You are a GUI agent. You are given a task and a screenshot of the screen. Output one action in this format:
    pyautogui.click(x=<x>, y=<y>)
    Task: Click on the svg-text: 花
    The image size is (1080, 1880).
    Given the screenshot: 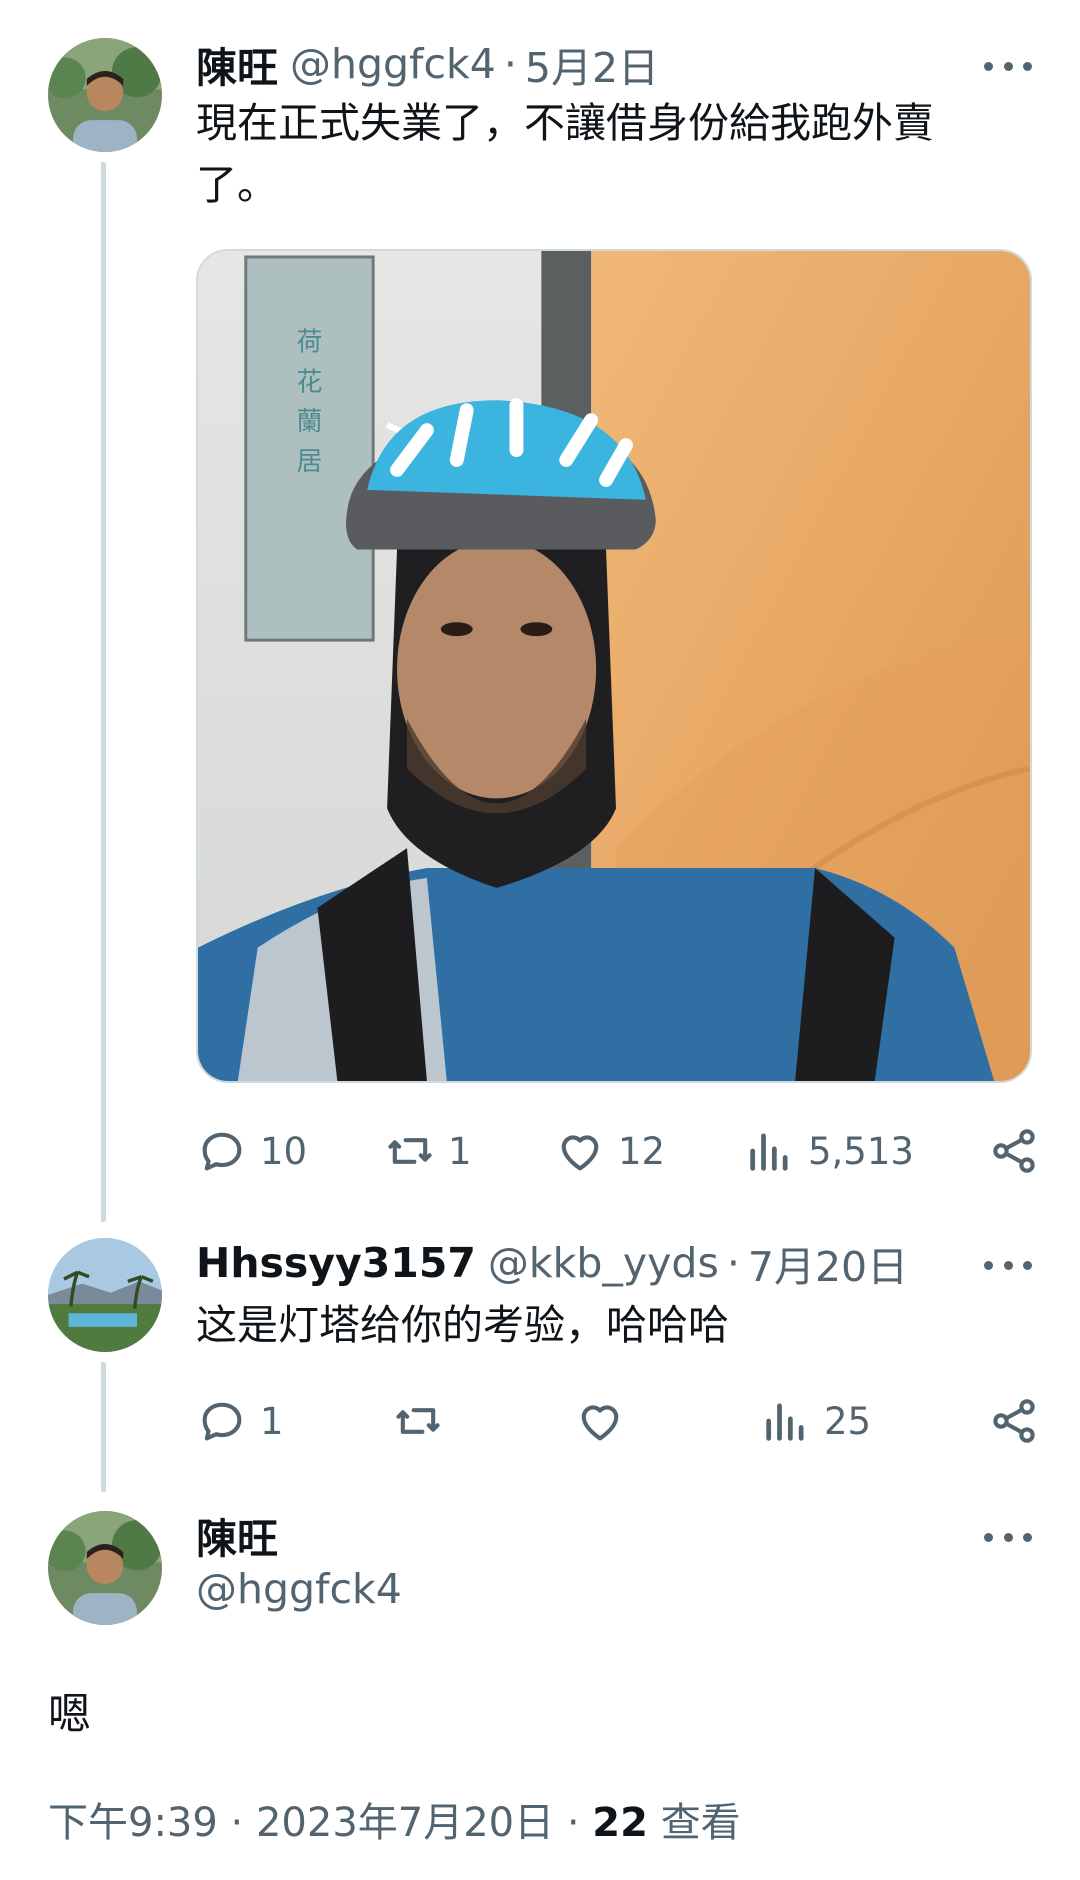 What is the action you would take?
    pyautogui.click(x=310, y=382)
    